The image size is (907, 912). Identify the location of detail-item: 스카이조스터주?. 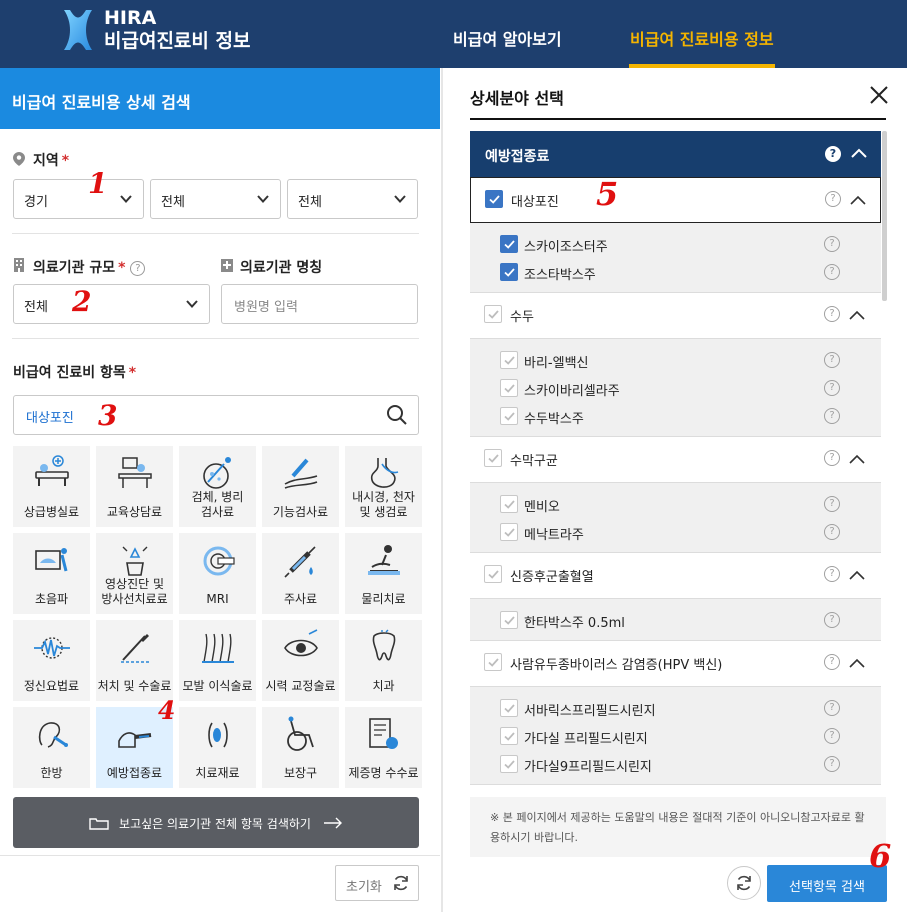
(675, 244).